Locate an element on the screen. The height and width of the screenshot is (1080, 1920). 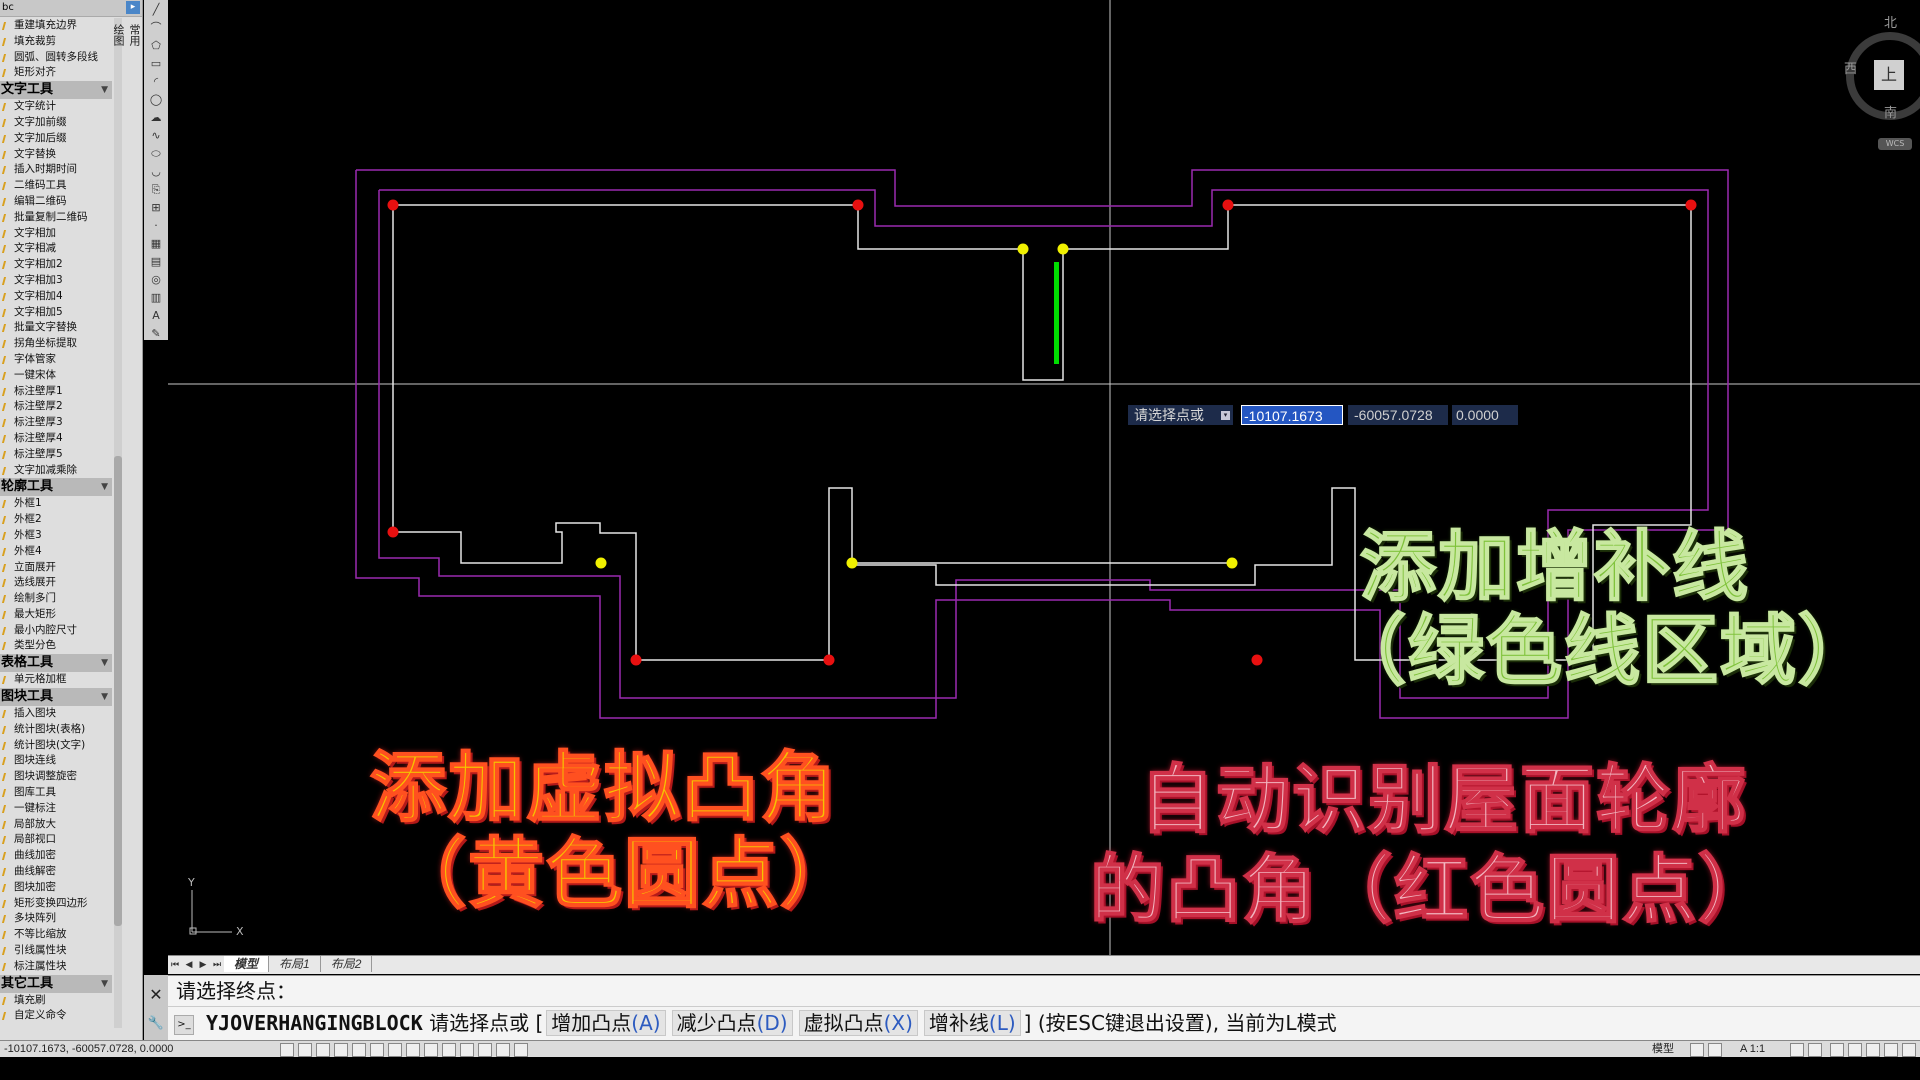
auto-scale-icon is located at coordinates (1815, 1050).